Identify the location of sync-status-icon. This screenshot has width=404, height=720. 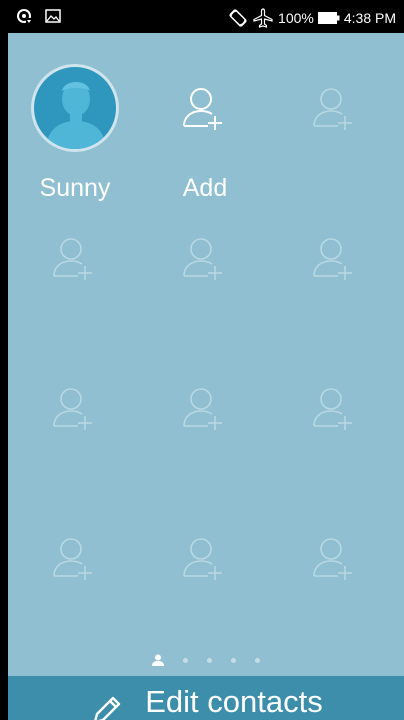
(24, 16).